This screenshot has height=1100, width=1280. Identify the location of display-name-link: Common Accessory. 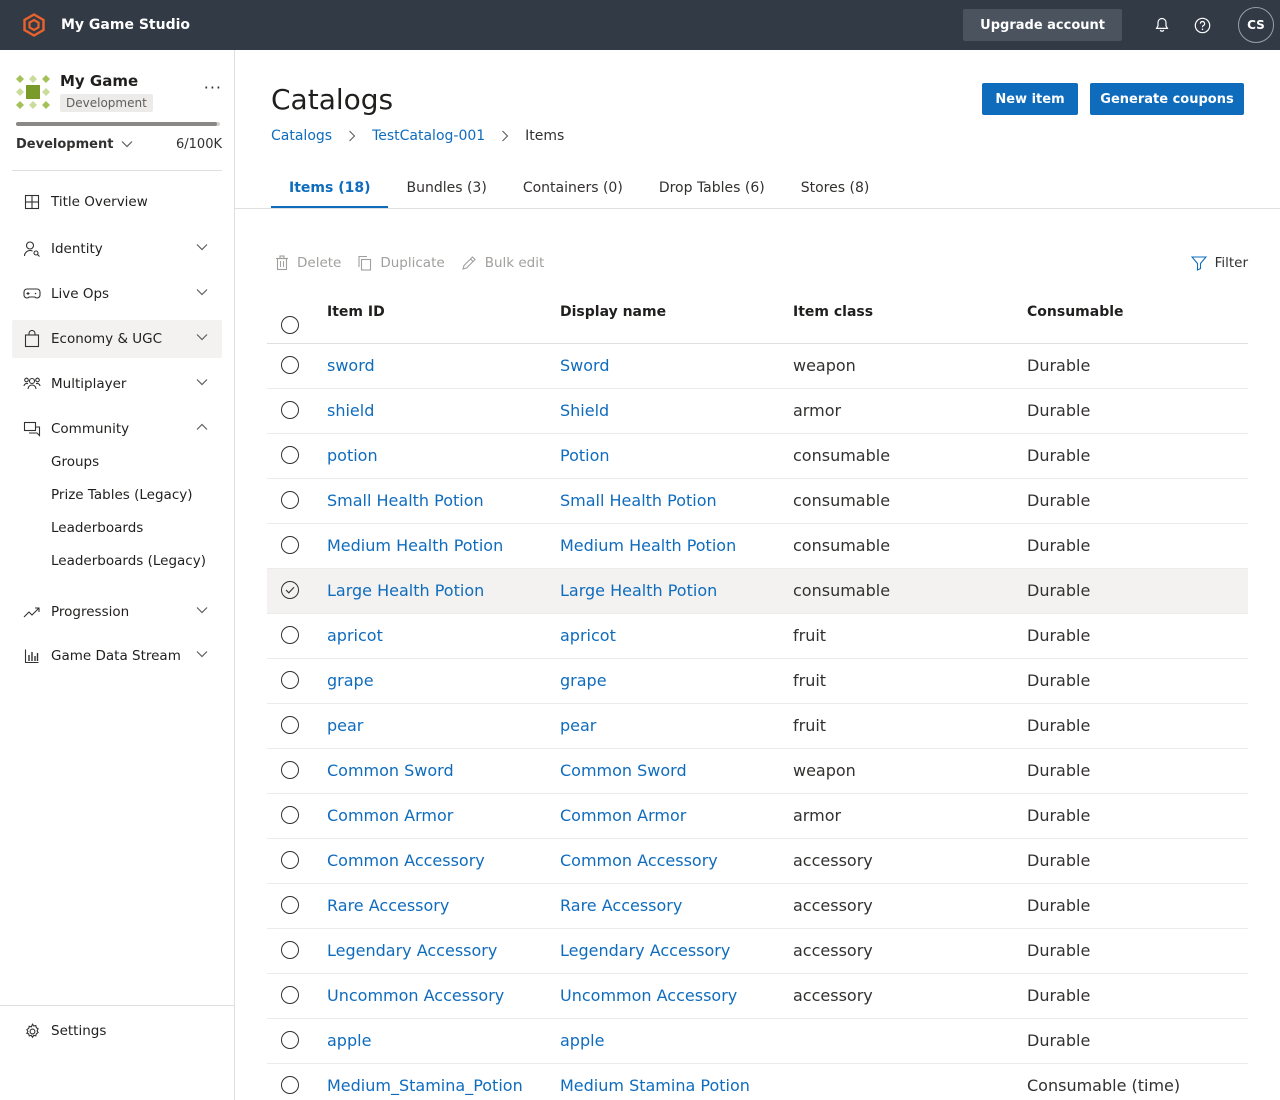
(639, 860).